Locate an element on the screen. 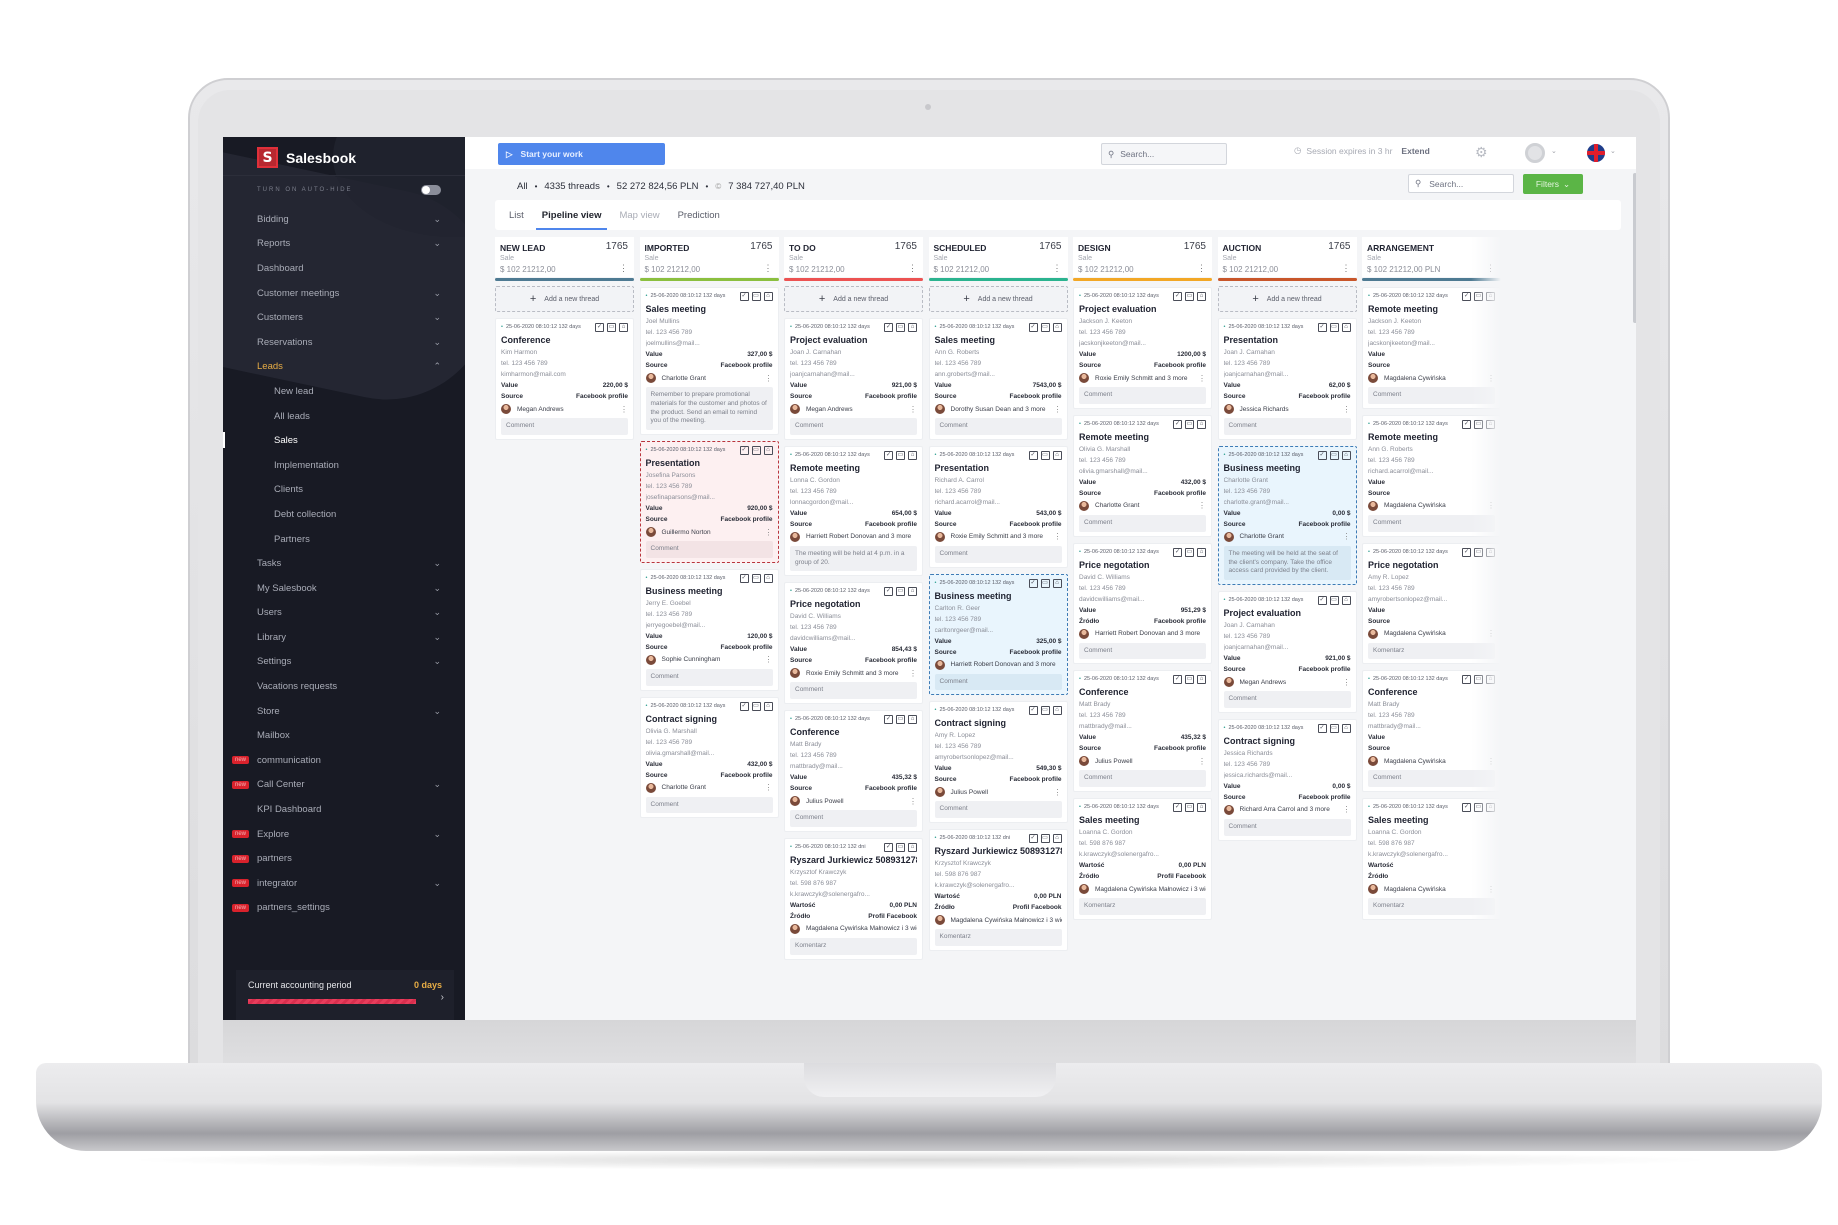 Image resolution: width=1838 pixels, height=1225 pixels. extend-session-button: Extend is located at coordinates (1415, 151).